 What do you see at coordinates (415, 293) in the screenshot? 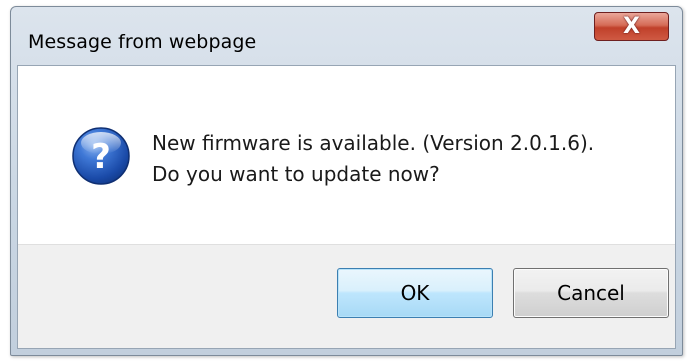
I see `ok-button: OK` at bounding box center [415, 293].